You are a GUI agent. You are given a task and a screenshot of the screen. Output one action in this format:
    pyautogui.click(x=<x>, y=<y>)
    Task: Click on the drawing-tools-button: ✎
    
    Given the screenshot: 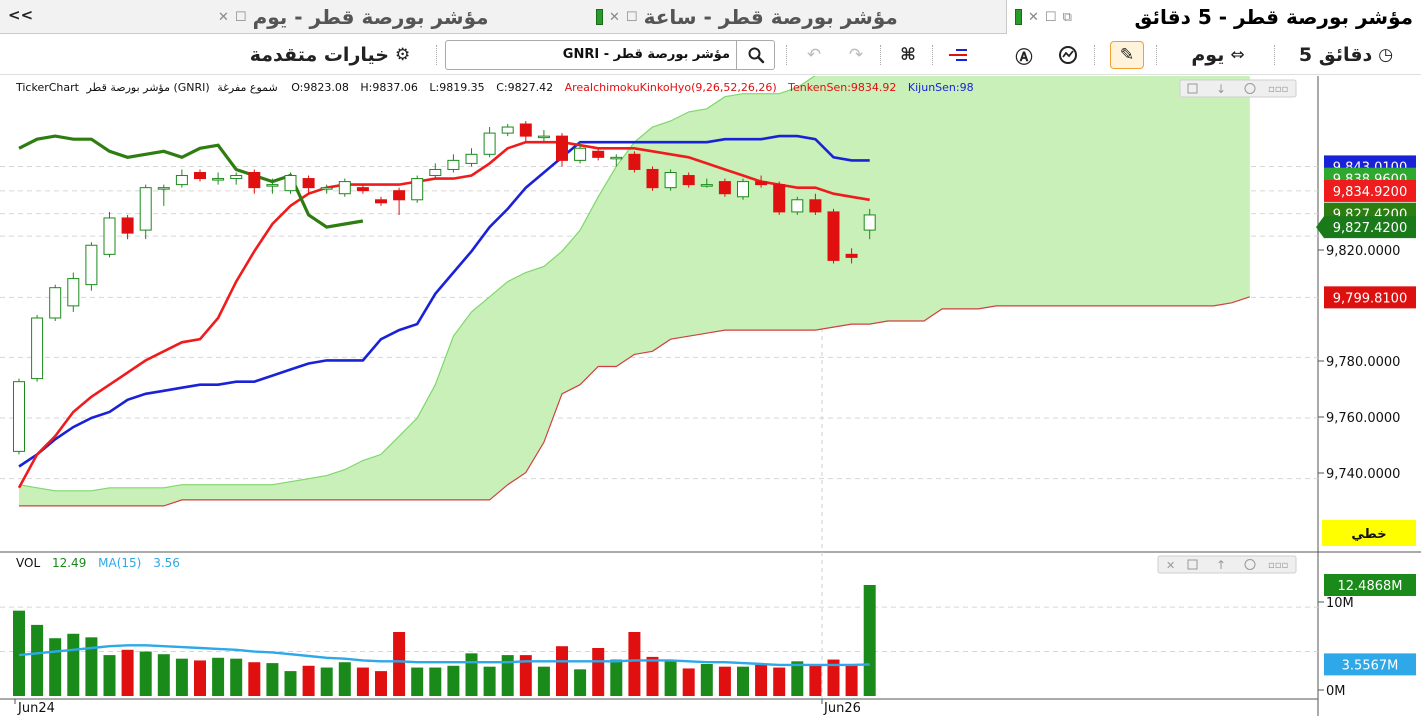 What is the action you would take?
    pyautogui.click(x=1127, y=55)
    